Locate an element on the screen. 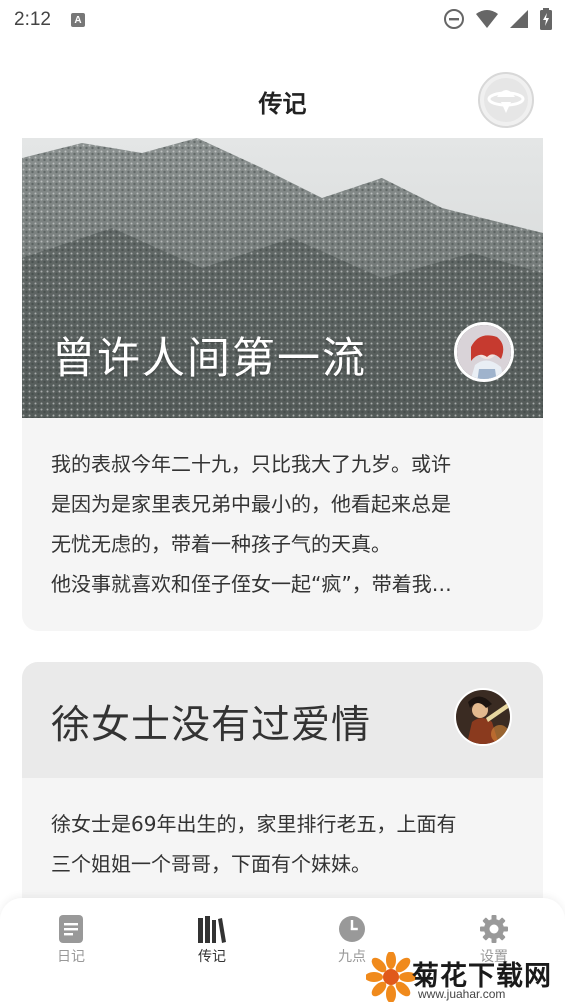  status-icons is located at coordinates (498, 19).